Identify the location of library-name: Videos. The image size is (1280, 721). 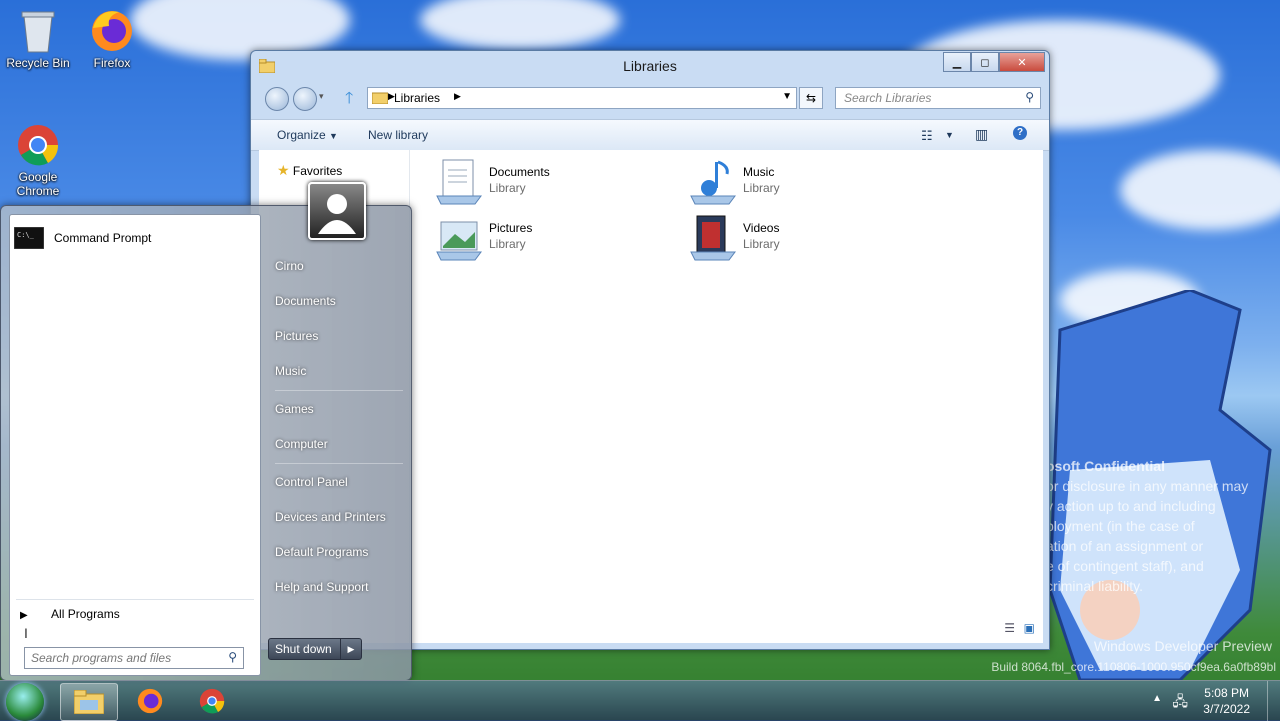
(761, 228).